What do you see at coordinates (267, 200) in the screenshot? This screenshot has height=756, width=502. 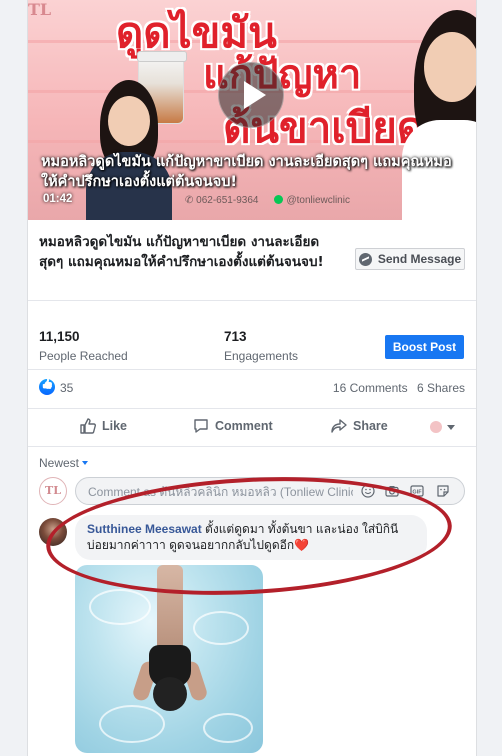 I see `video-contact-info: ✆ 062-651-9364 @tonliewclinic` at bounding box center [267, 200].